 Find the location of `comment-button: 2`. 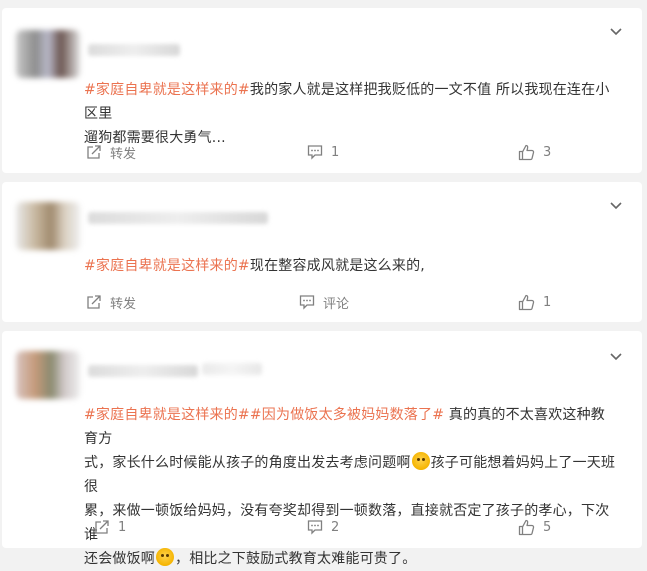

comment-button: 2 is located at coordinates (323, 527).